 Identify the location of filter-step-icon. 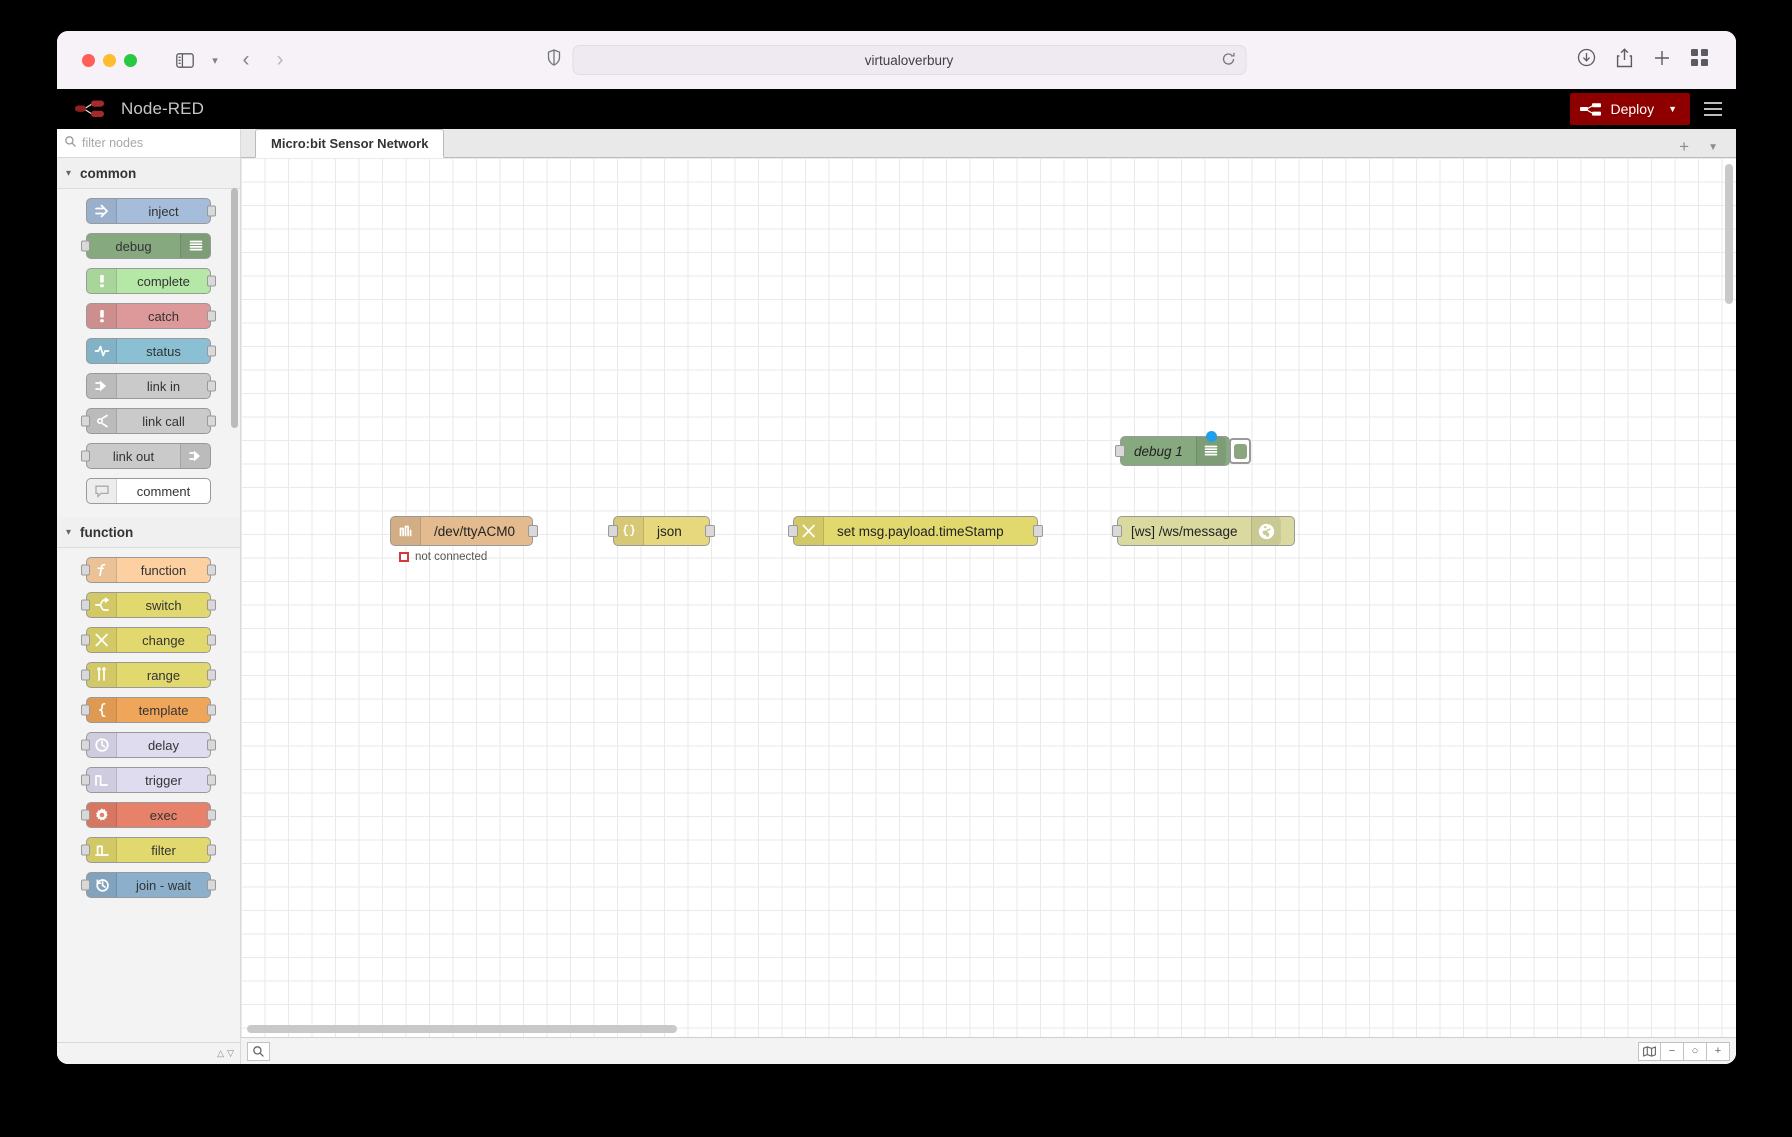
(102, 850).